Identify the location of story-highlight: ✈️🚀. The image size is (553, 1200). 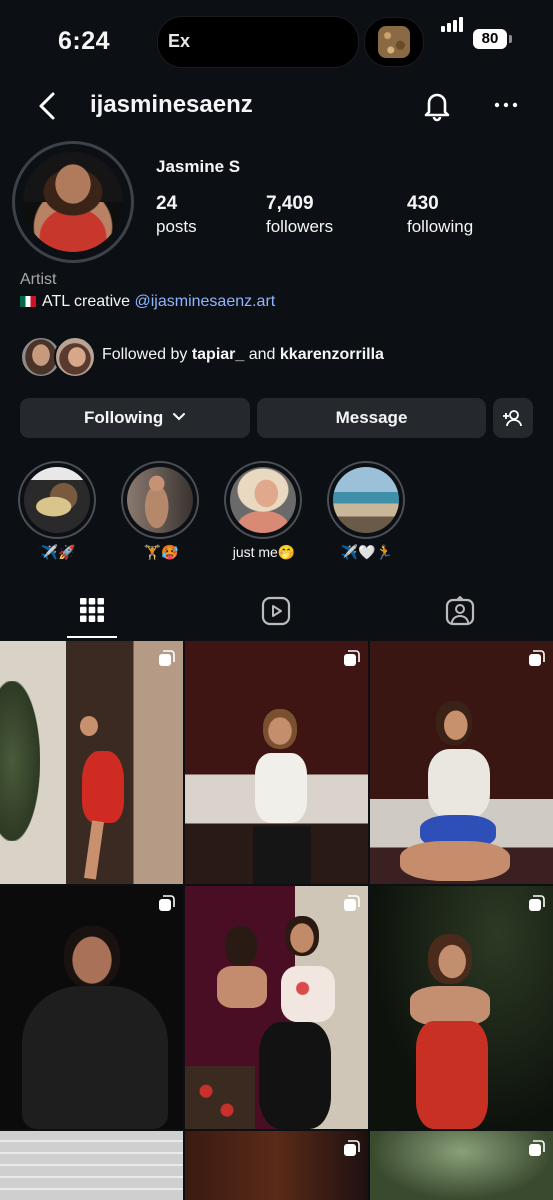
(58, 511).